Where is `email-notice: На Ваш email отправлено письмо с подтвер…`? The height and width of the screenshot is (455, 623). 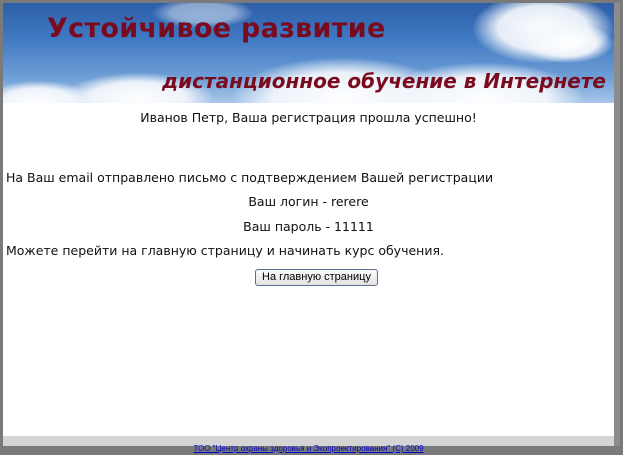
email-notice: На Ваш email отправлено письмо с подтвер… is located at coordinates (250, 177).